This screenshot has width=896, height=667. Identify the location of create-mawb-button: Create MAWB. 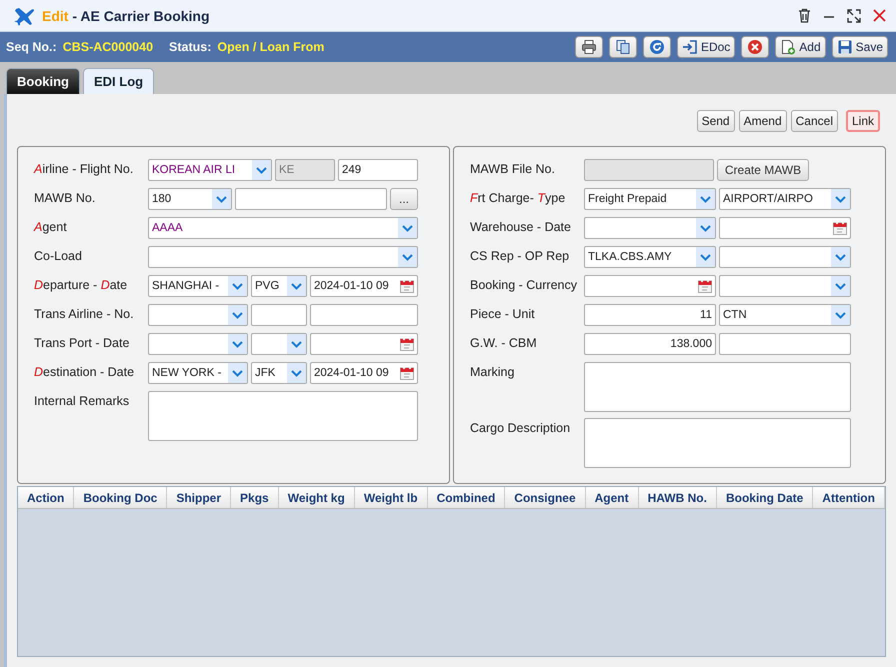
(763, 170).